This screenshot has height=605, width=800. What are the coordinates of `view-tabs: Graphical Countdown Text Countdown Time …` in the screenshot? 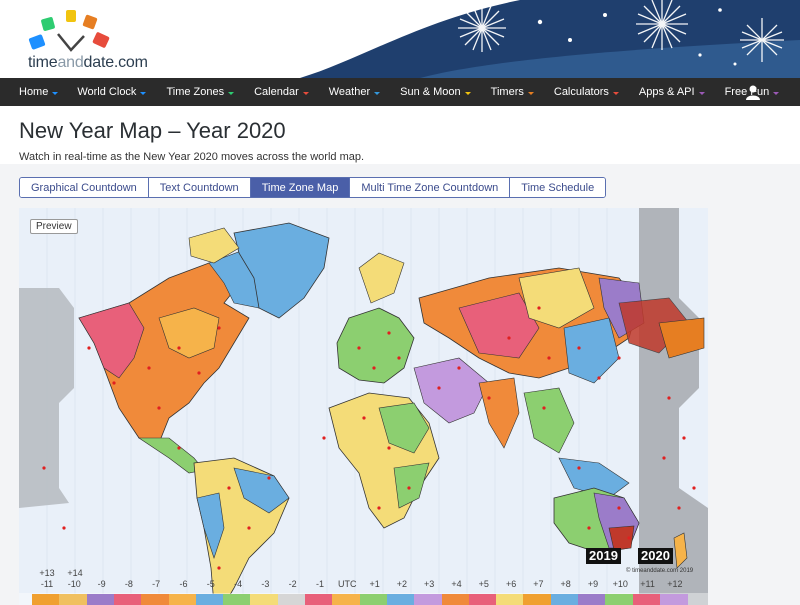 It's located at (313, 187).